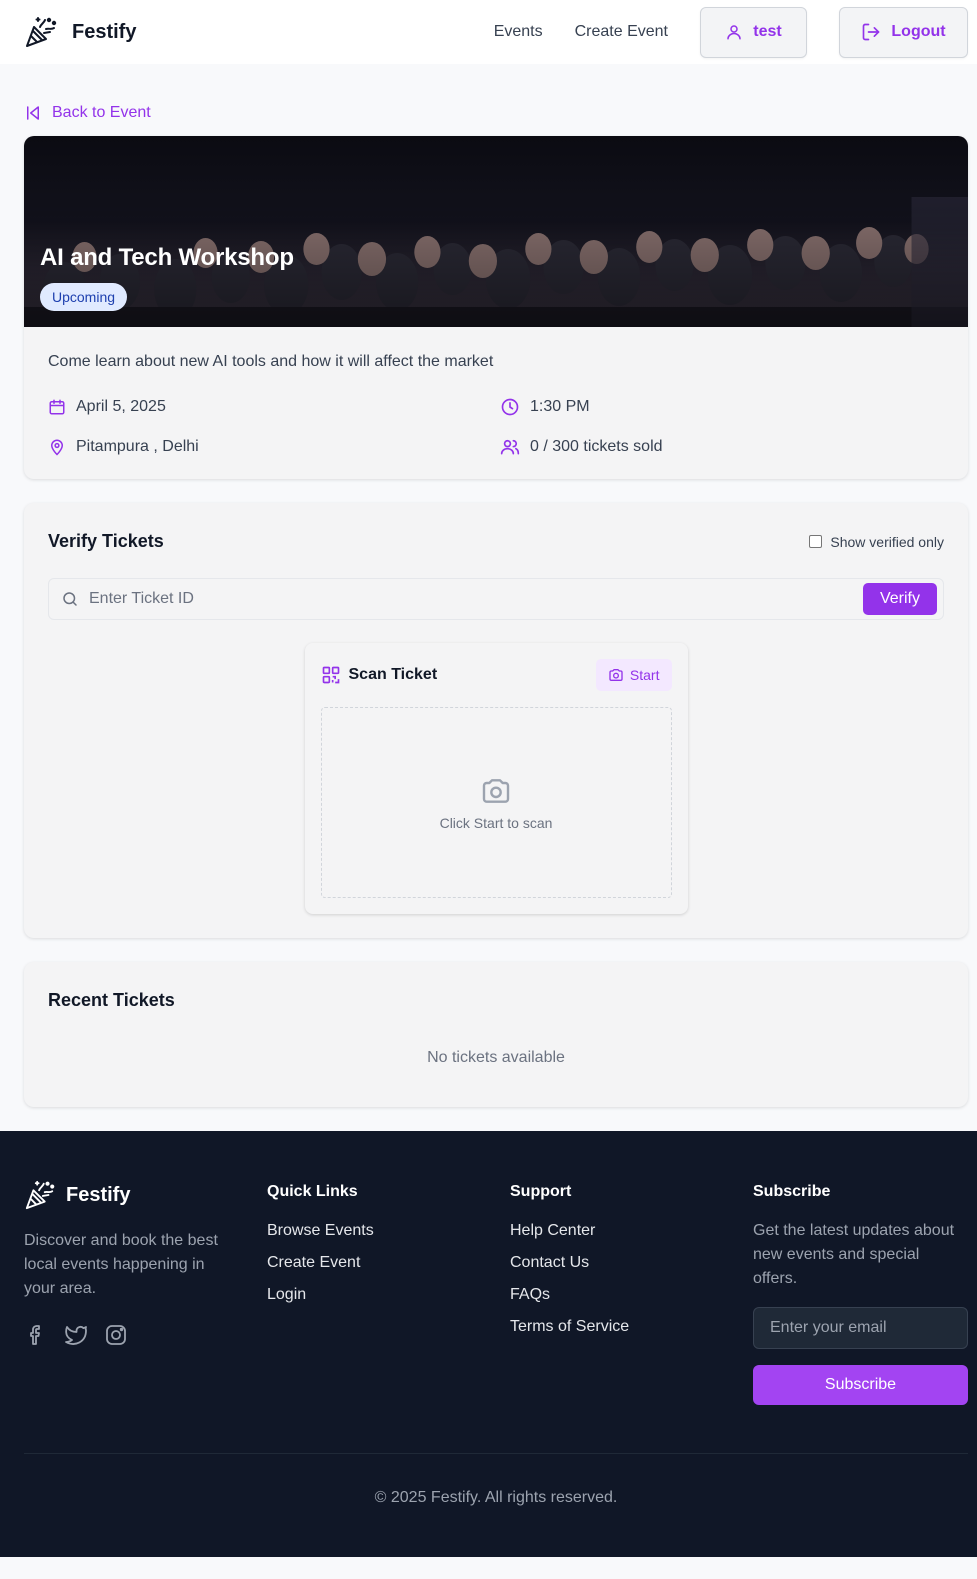 This screenshot has height=1579, width=977. Describe the element at coordinates (887, 541) in the screenshot. I see `show-verified-only-label: Show verified only` at that location.